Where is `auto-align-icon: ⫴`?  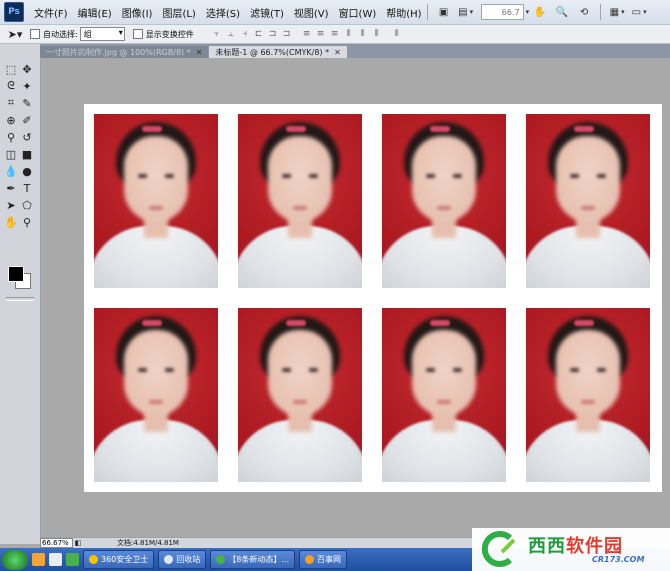 auto-align-icon: ⫴ is located at coordinates (397, 34).